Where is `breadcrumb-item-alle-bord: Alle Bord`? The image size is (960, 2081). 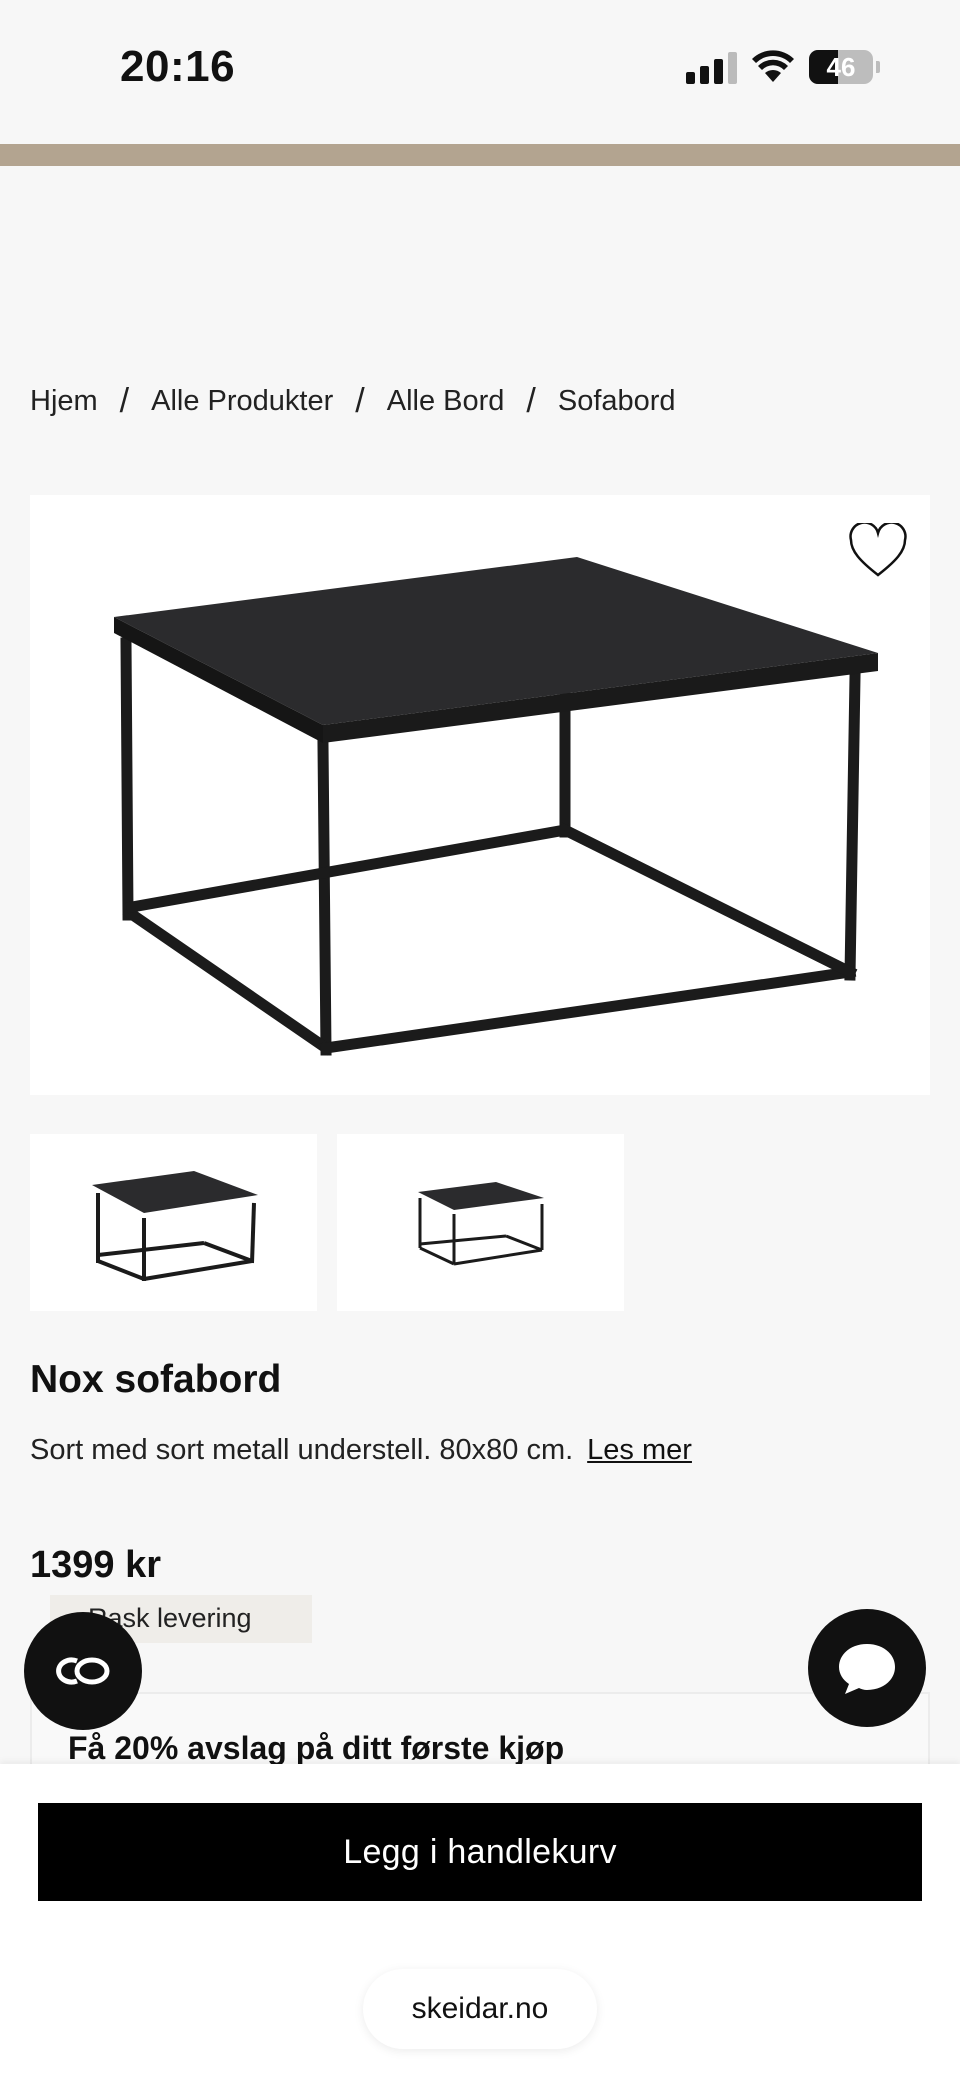 breadcrumb-item-alle-bord: Alle Bord is located at coordinates (446, 401).